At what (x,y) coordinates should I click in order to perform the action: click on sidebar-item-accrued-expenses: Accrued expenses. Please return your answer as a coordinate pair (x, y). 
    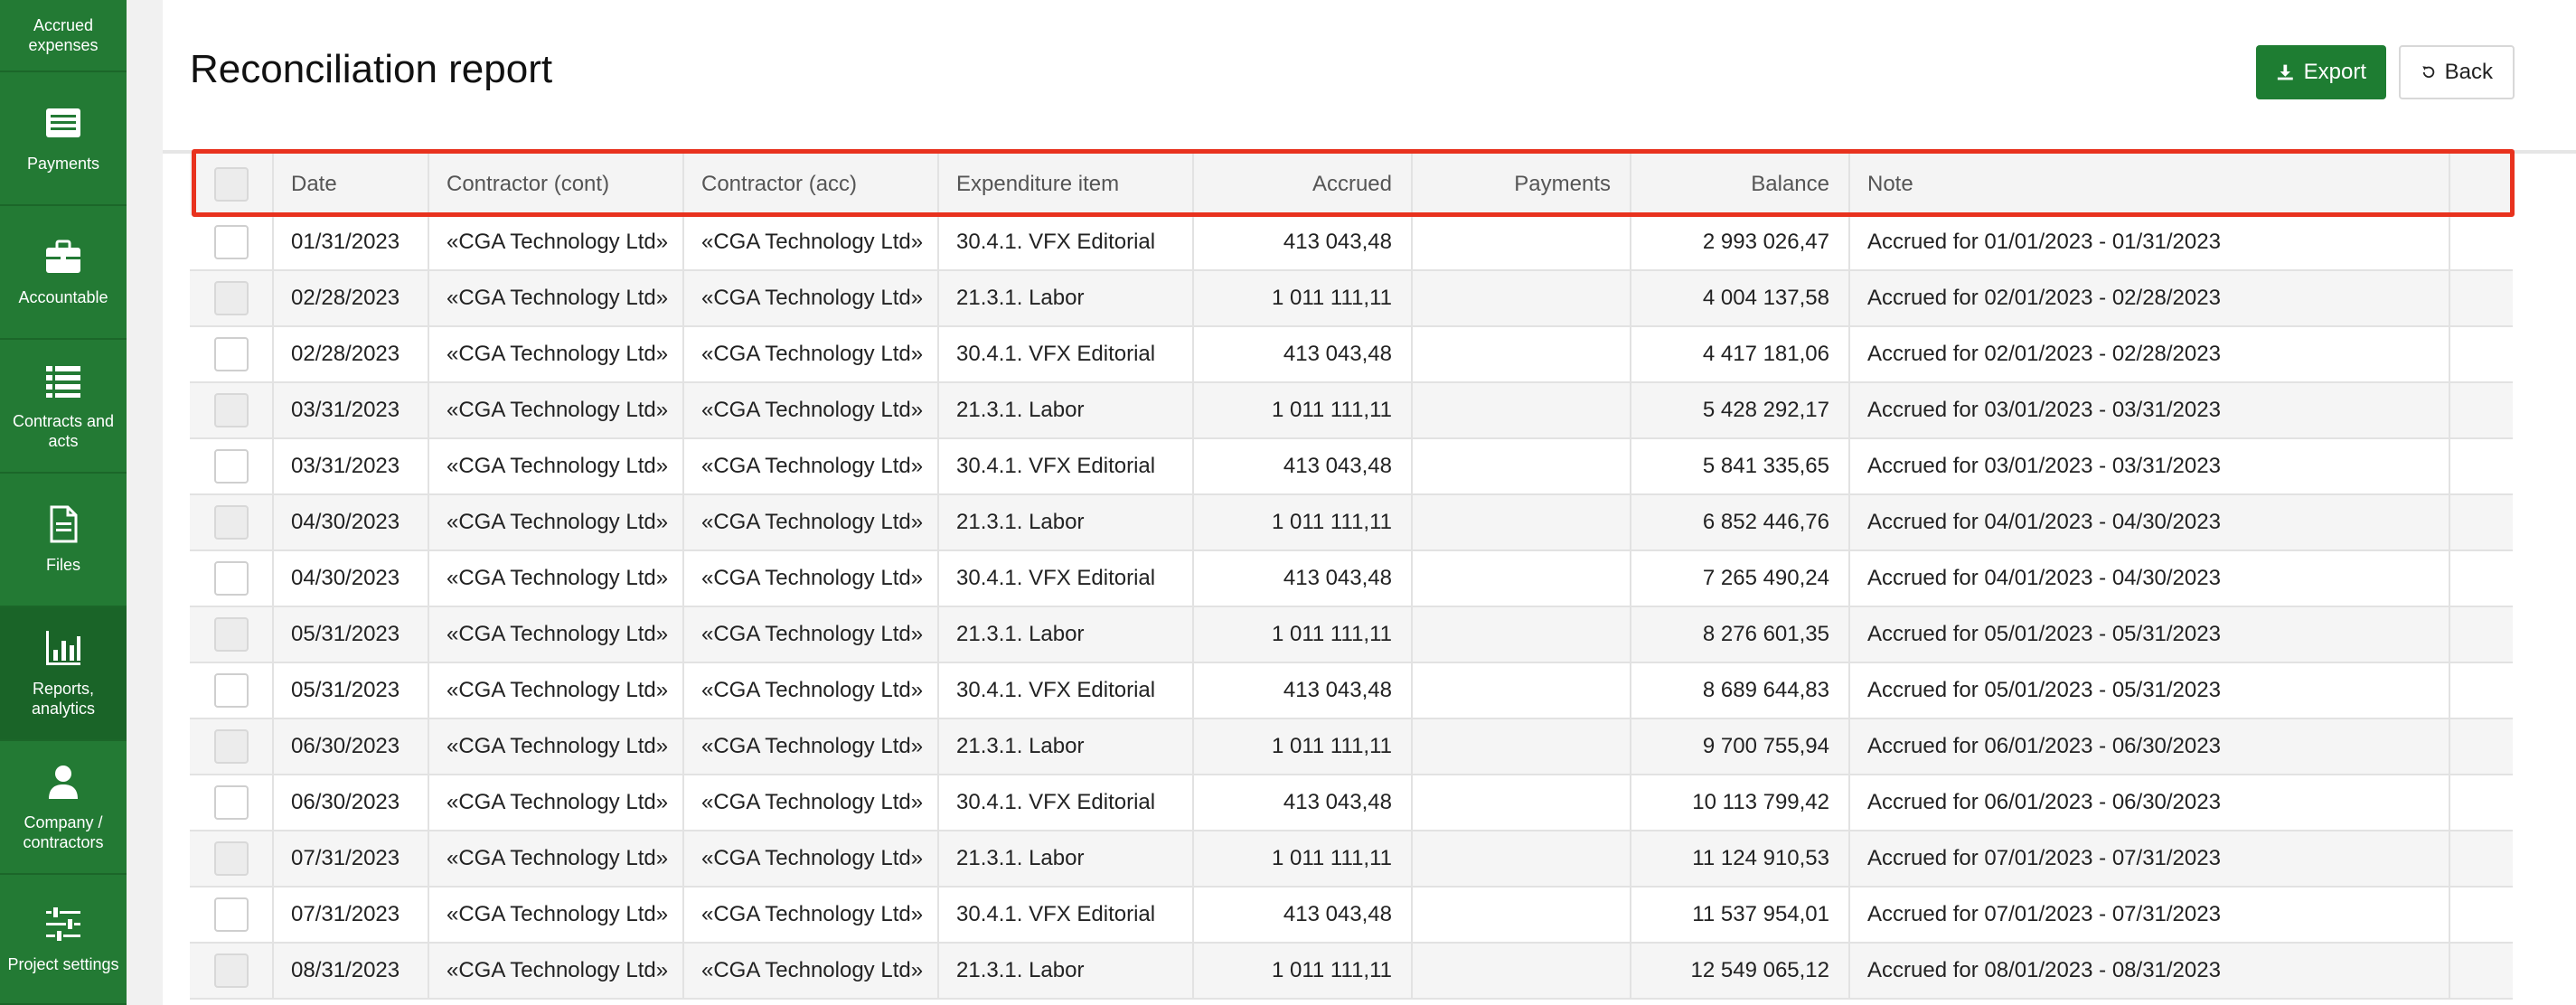
    Looking at the image, I should click on (63, 36).